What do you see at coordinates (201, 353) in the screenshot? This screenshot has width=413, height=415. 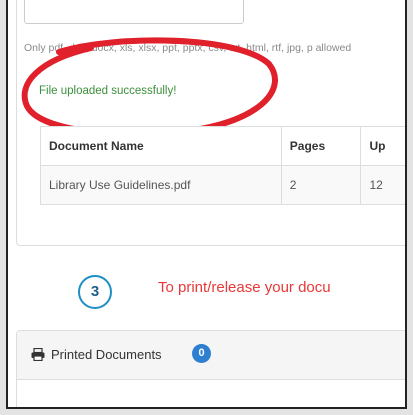 I see `printed-count-badge: 0` at bounding box center [201, 353].